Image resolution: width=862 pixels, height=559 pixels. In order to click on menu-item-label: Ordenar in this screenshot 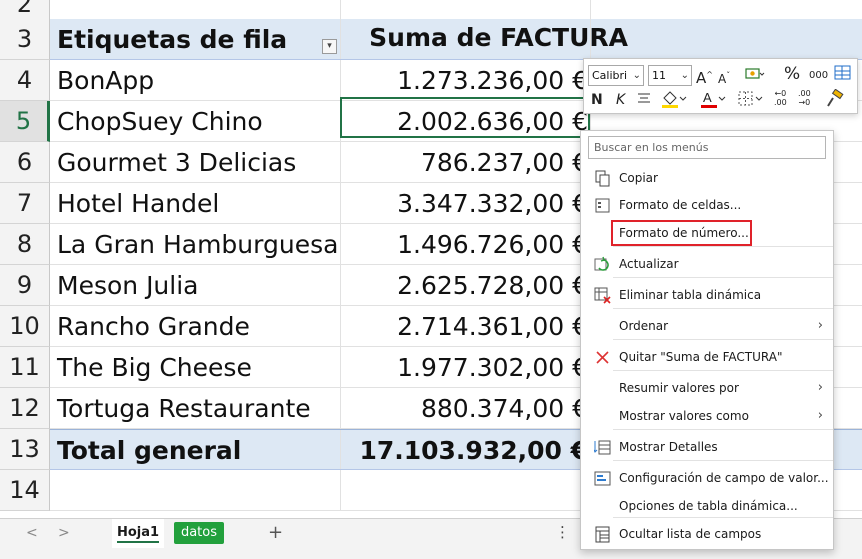, I will do `click(644, 326)`.